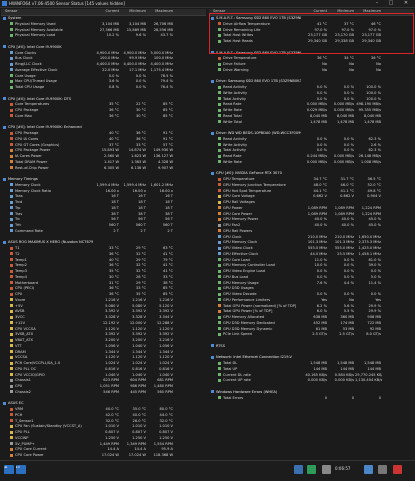  I want to click on minimum-value: 9.6 %, so click(140, 35).